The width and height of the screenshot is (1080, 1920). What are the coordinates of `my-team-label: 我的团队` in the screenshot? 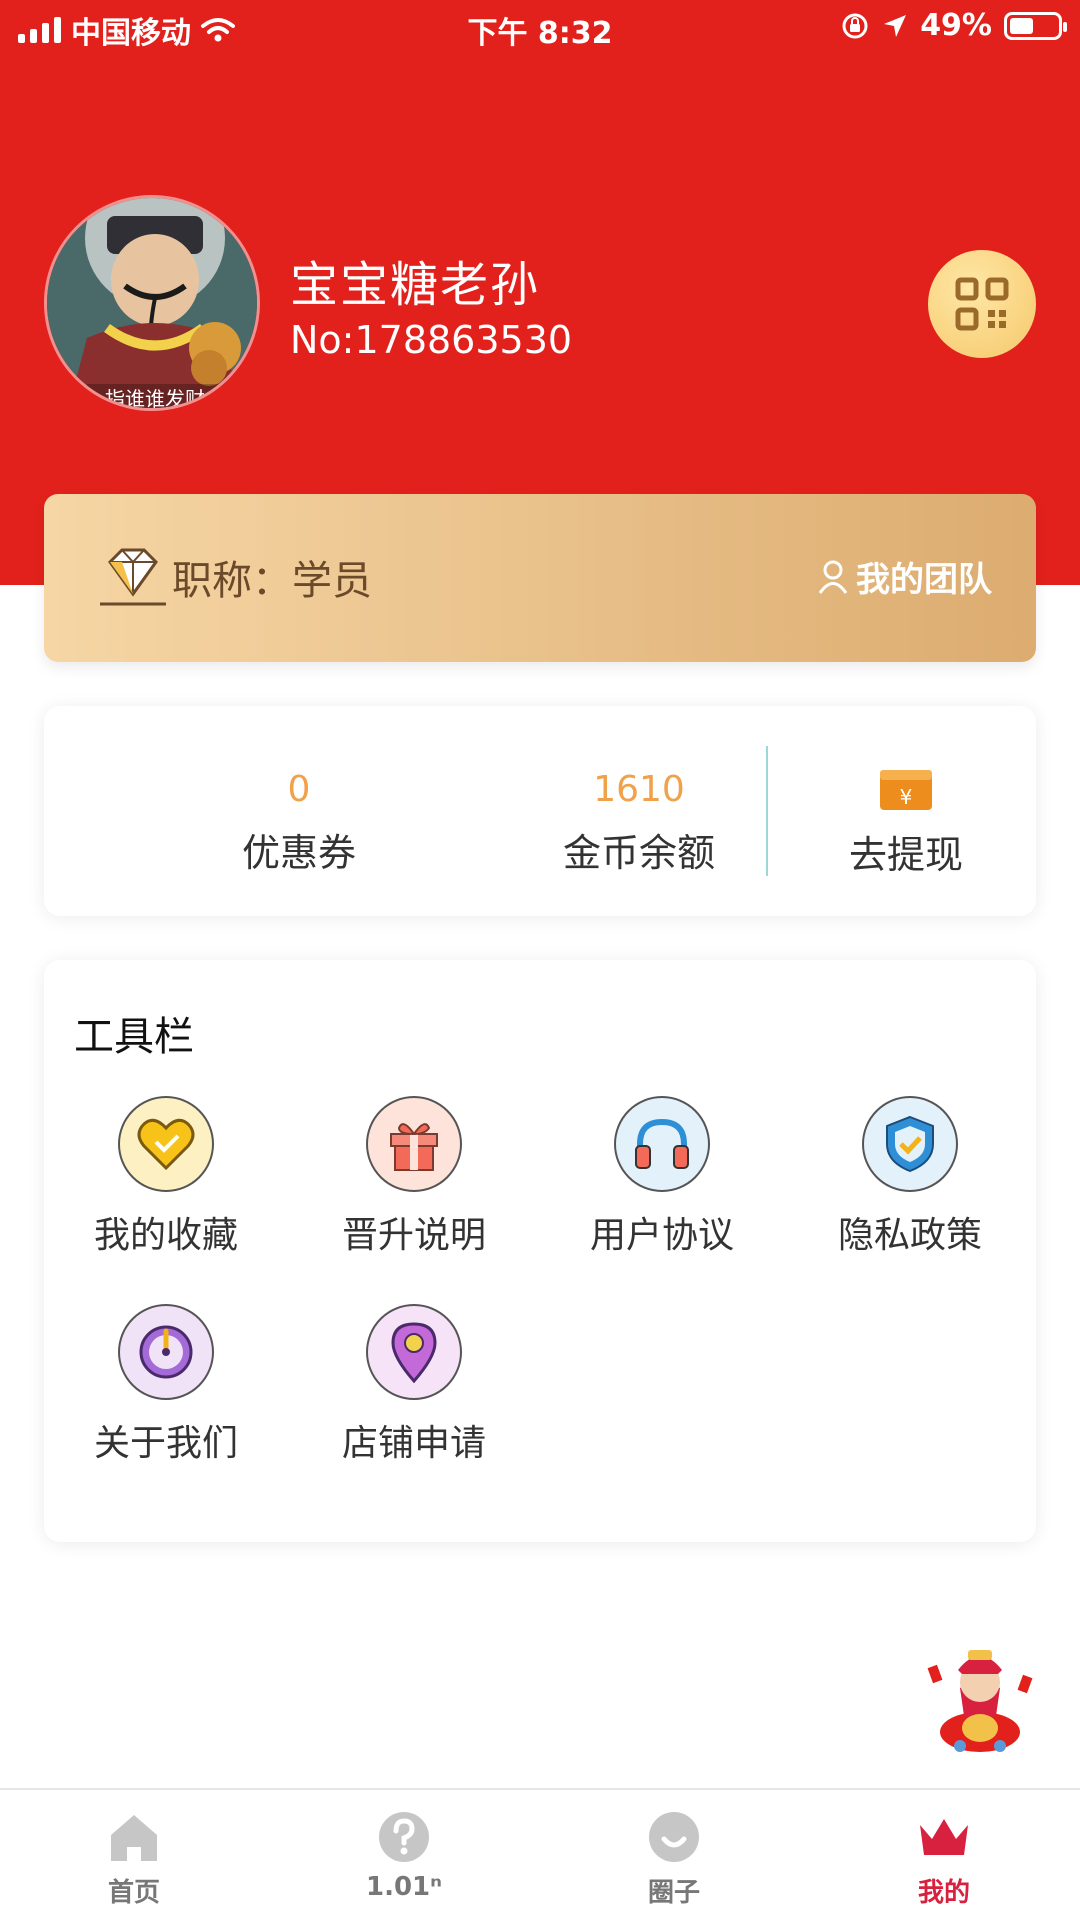 It's located at (924, 580).